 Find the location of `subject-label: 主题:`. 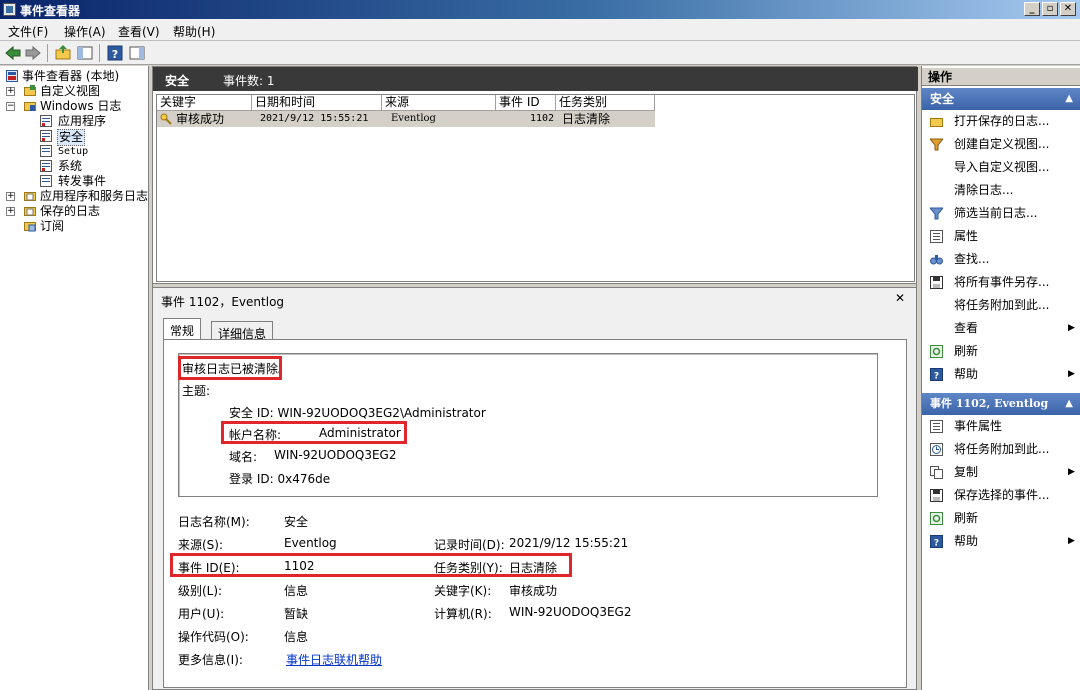

subject-label: 主题: is located at coordinates (196, 391).